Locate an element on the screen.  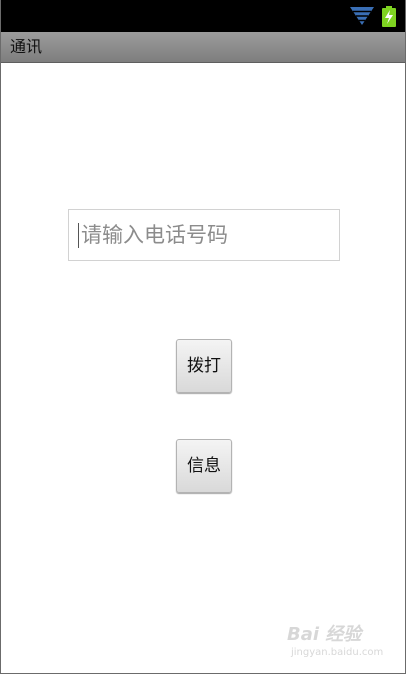
watermark-brand: Bai 经验 is located at coordinates (324, 634).